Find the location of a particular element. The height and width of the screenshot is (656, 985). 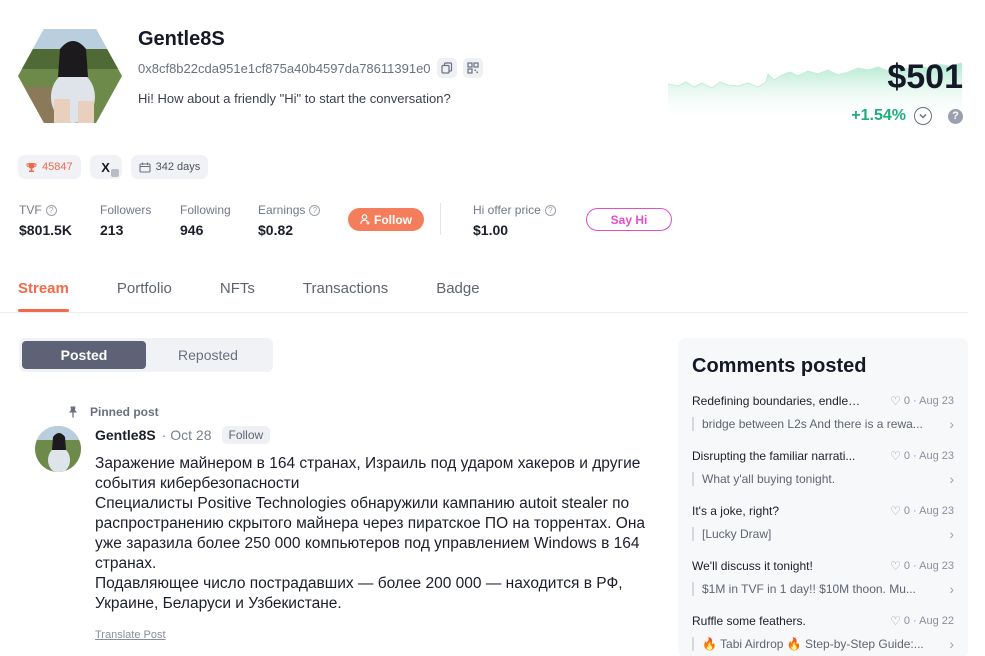

stat-hi-offer: Hi offer price? $1.00 is located at coordinates (514, 220).